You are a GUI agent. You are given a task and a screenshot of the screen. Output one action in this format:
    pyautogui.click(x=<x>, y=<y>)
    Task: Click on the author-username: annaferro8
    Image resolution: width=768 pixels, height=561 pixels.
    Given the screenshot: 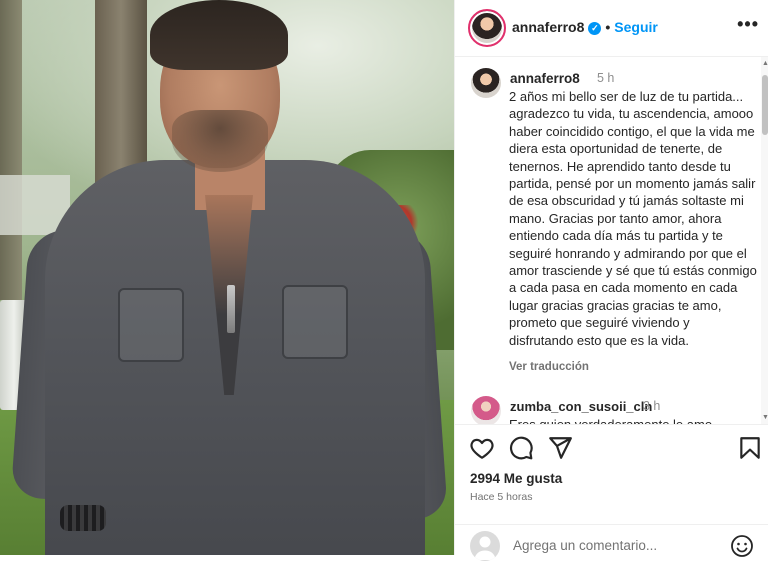 What is the action you would take?
    pyautogui.click(x=548, y=27)
    